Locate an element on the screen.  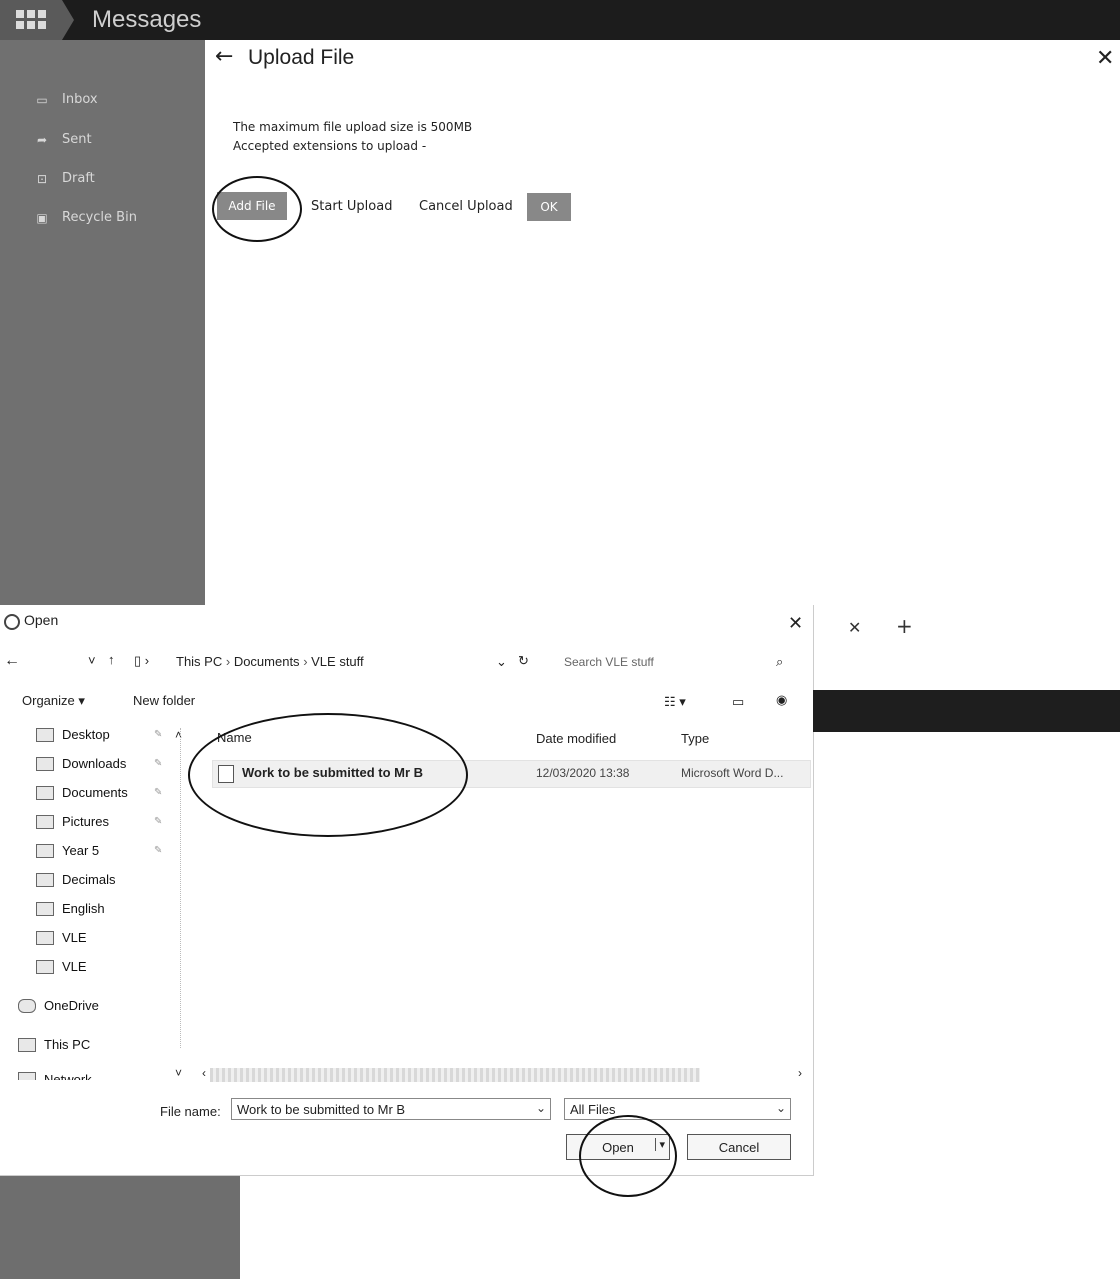
nav-item-english: English is located at coordinates (70, 908).